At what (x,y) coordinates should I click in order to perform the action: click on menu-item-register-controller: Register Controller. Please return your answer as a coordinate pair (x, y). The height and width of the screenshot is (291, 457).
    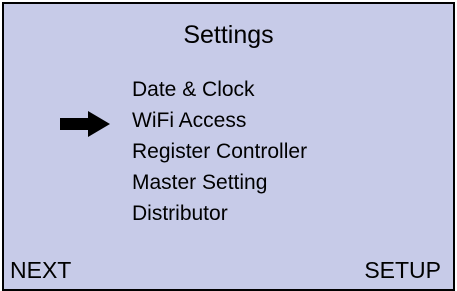
    Looking at the image, I should click on (219, 151).